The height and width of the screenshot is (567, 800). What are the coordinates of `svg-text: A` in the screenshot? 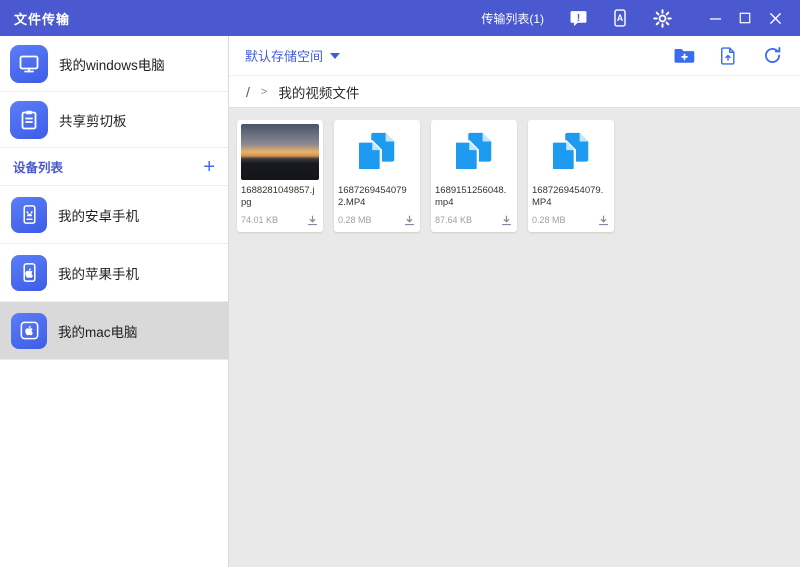 It's located at (620, 18).